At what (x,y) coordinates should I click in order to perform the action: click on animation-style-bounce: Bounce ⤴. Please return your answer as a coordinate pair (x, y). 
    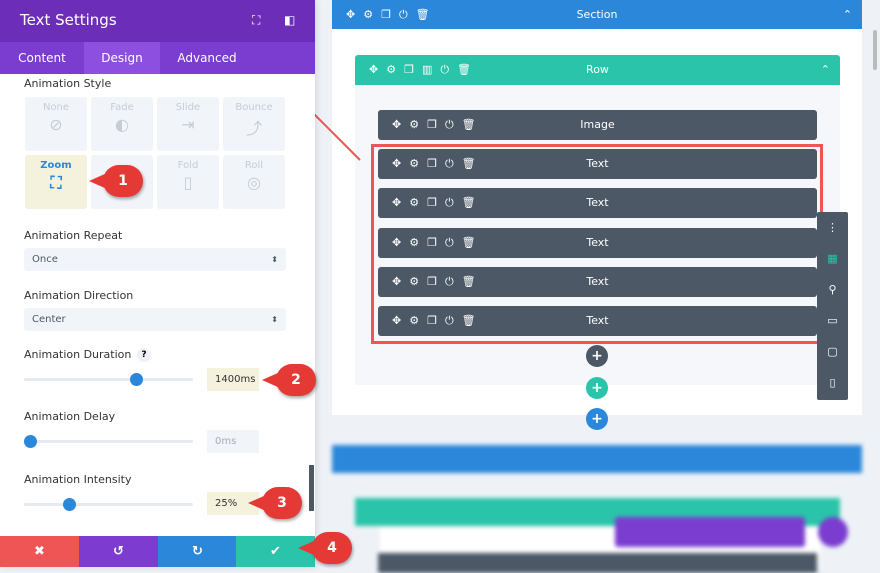
    Looking at the image, I should click on (254, 124).